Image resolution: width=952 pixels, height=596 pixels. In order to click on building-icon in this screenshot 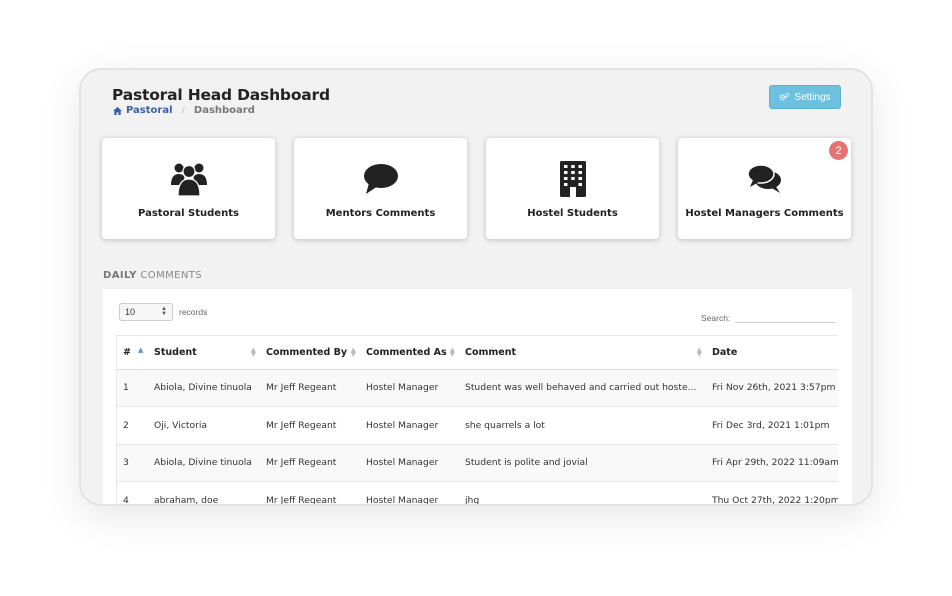, I will do `click(573, 179)`.